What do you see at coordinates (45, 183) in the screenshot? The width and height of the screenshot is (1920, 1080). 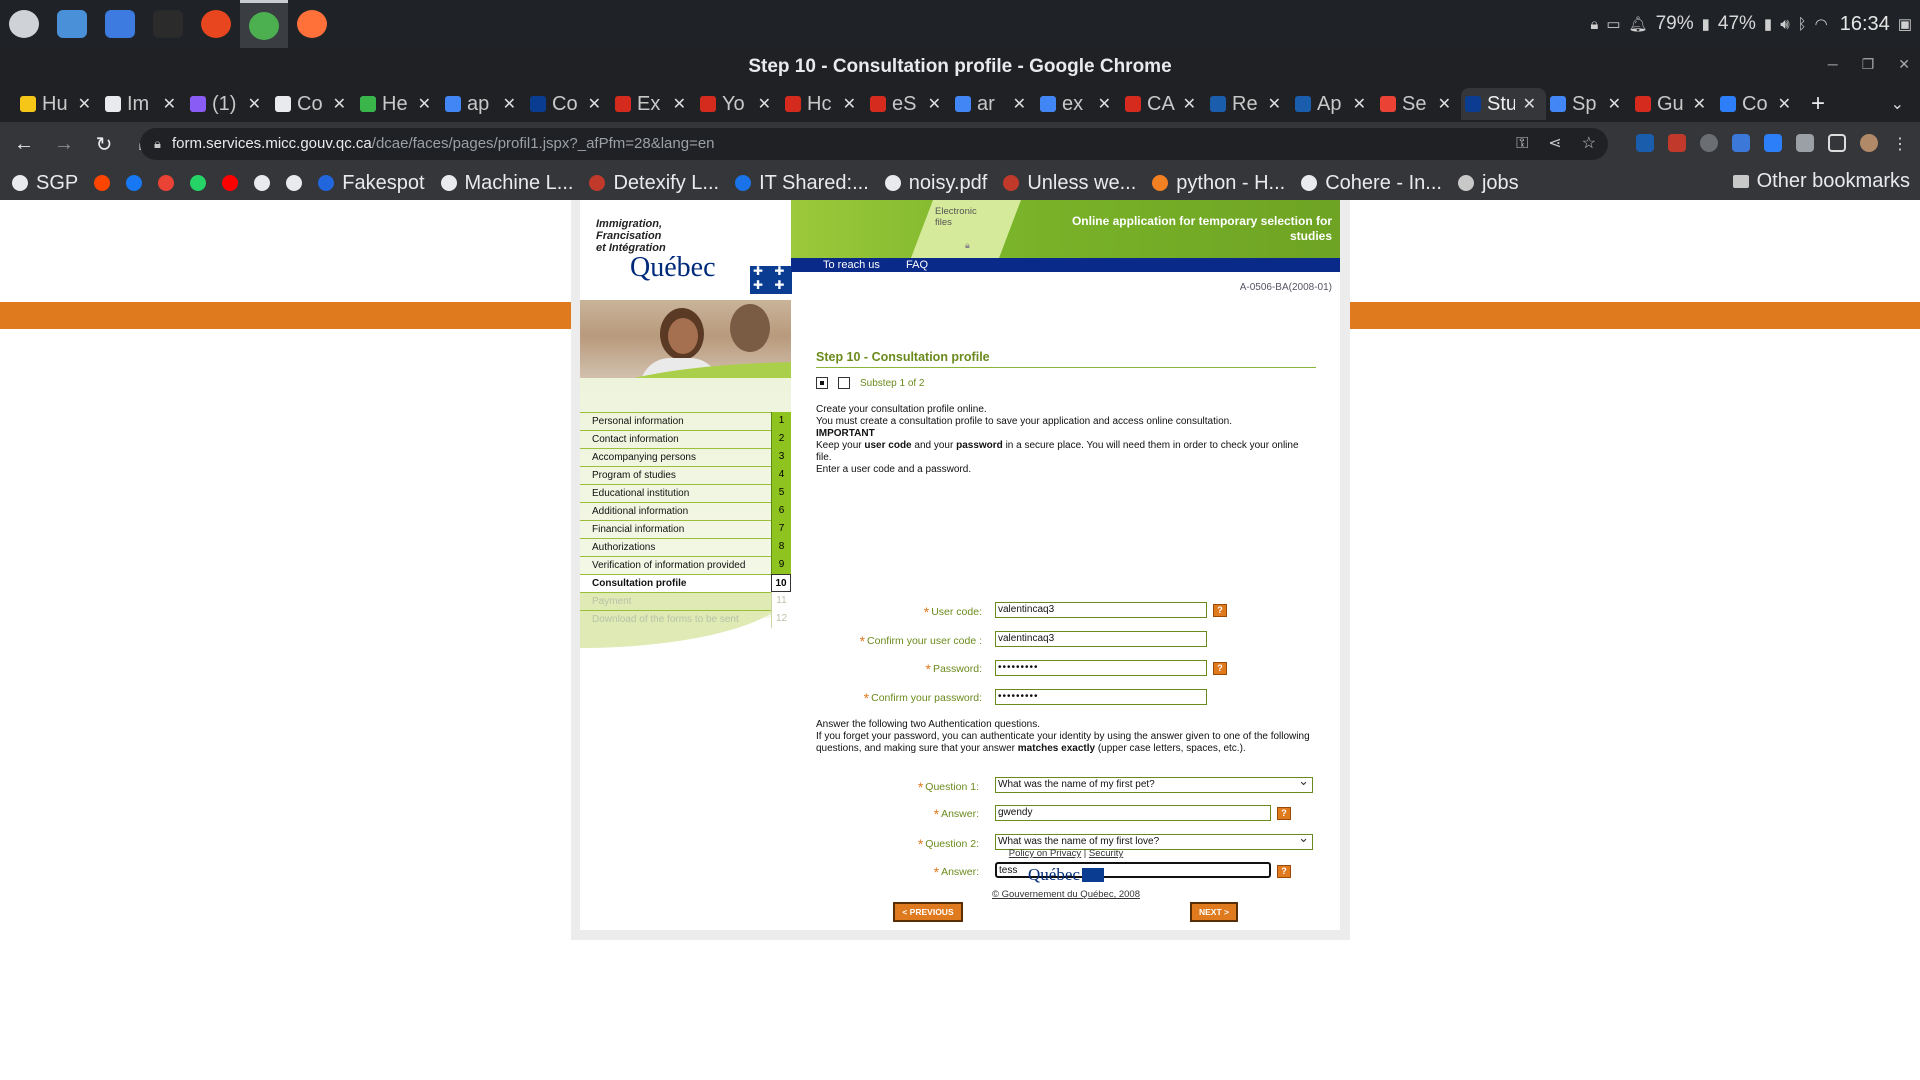 I see `bookmark-item: SGP` at bounding box center [45, 183].